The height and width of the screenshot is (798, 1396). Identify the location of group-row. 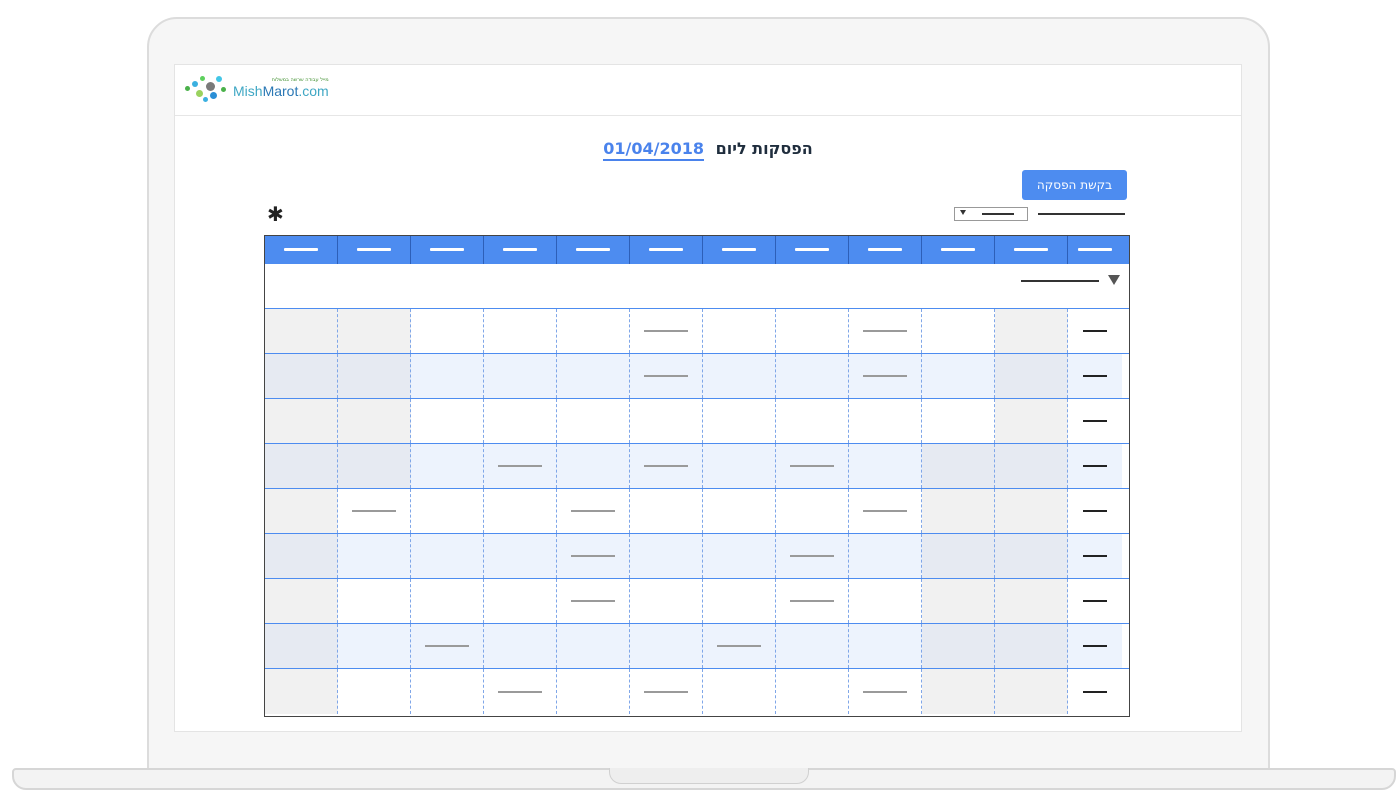
(697, 286).